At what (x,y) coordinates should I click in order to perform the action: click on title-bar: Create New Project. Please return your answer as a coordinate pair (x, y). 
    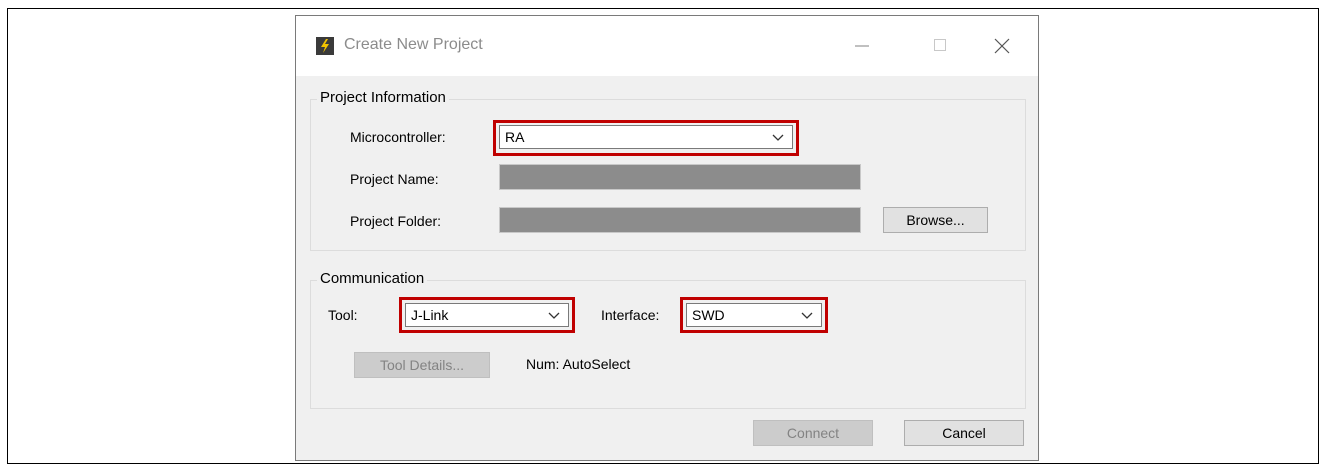
    Looking at the image, I should click on (667, 46).